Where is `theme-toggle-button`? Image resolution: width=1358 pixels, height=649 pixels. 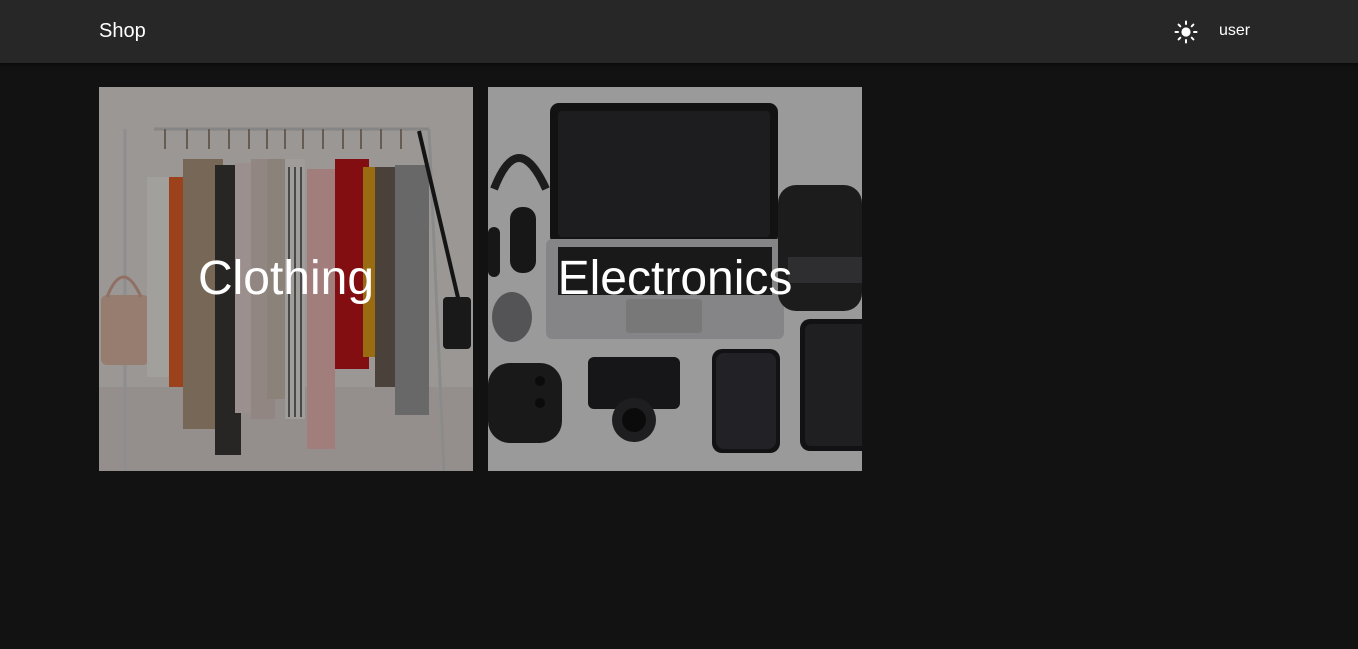 theme-toggle-button is located at coordinates (1186, 32).